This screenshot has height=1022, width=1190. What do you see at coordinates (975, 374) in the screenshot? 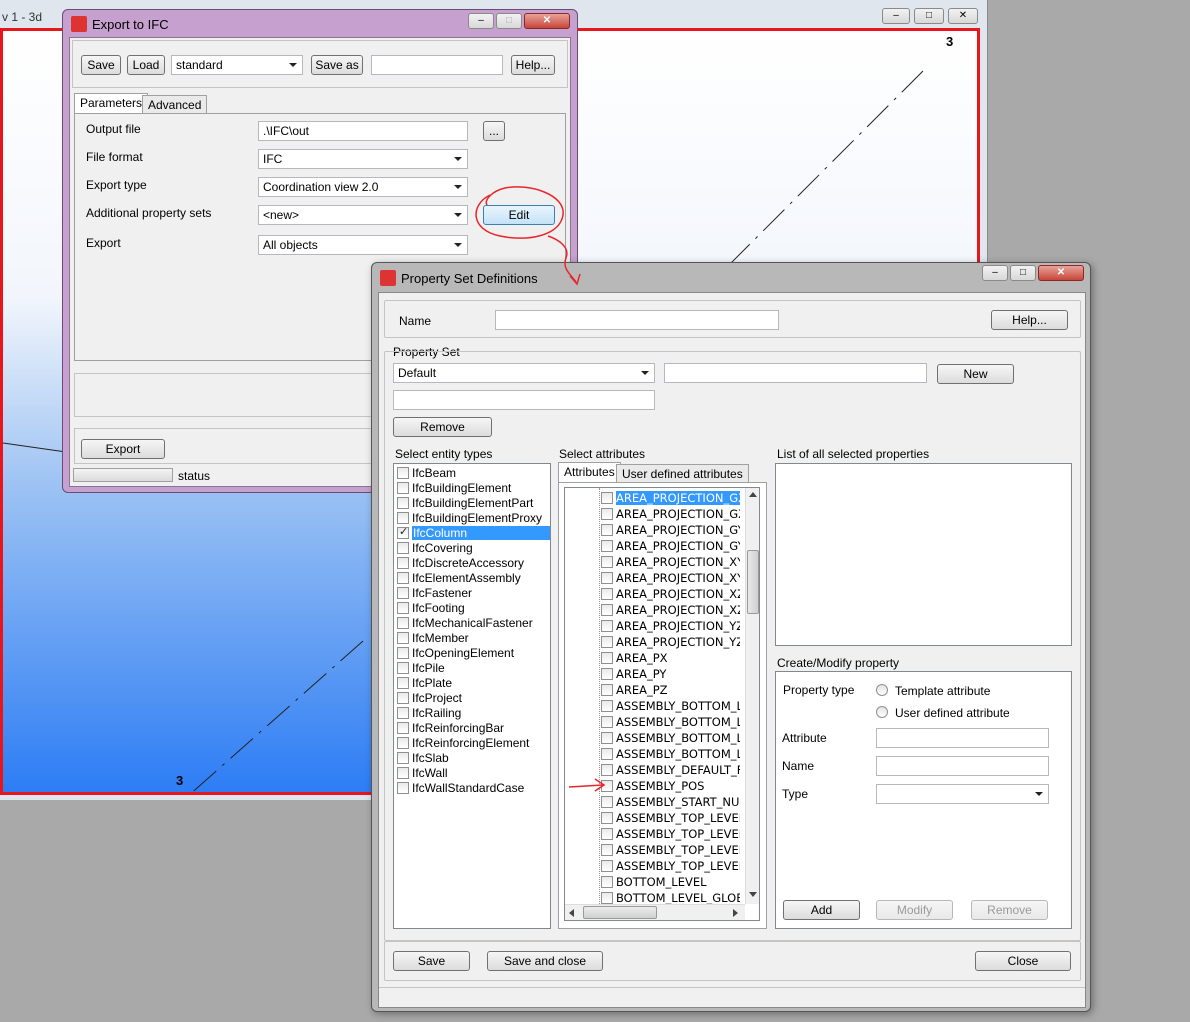
I see `new-button: New` at bounding box center [975, 374].